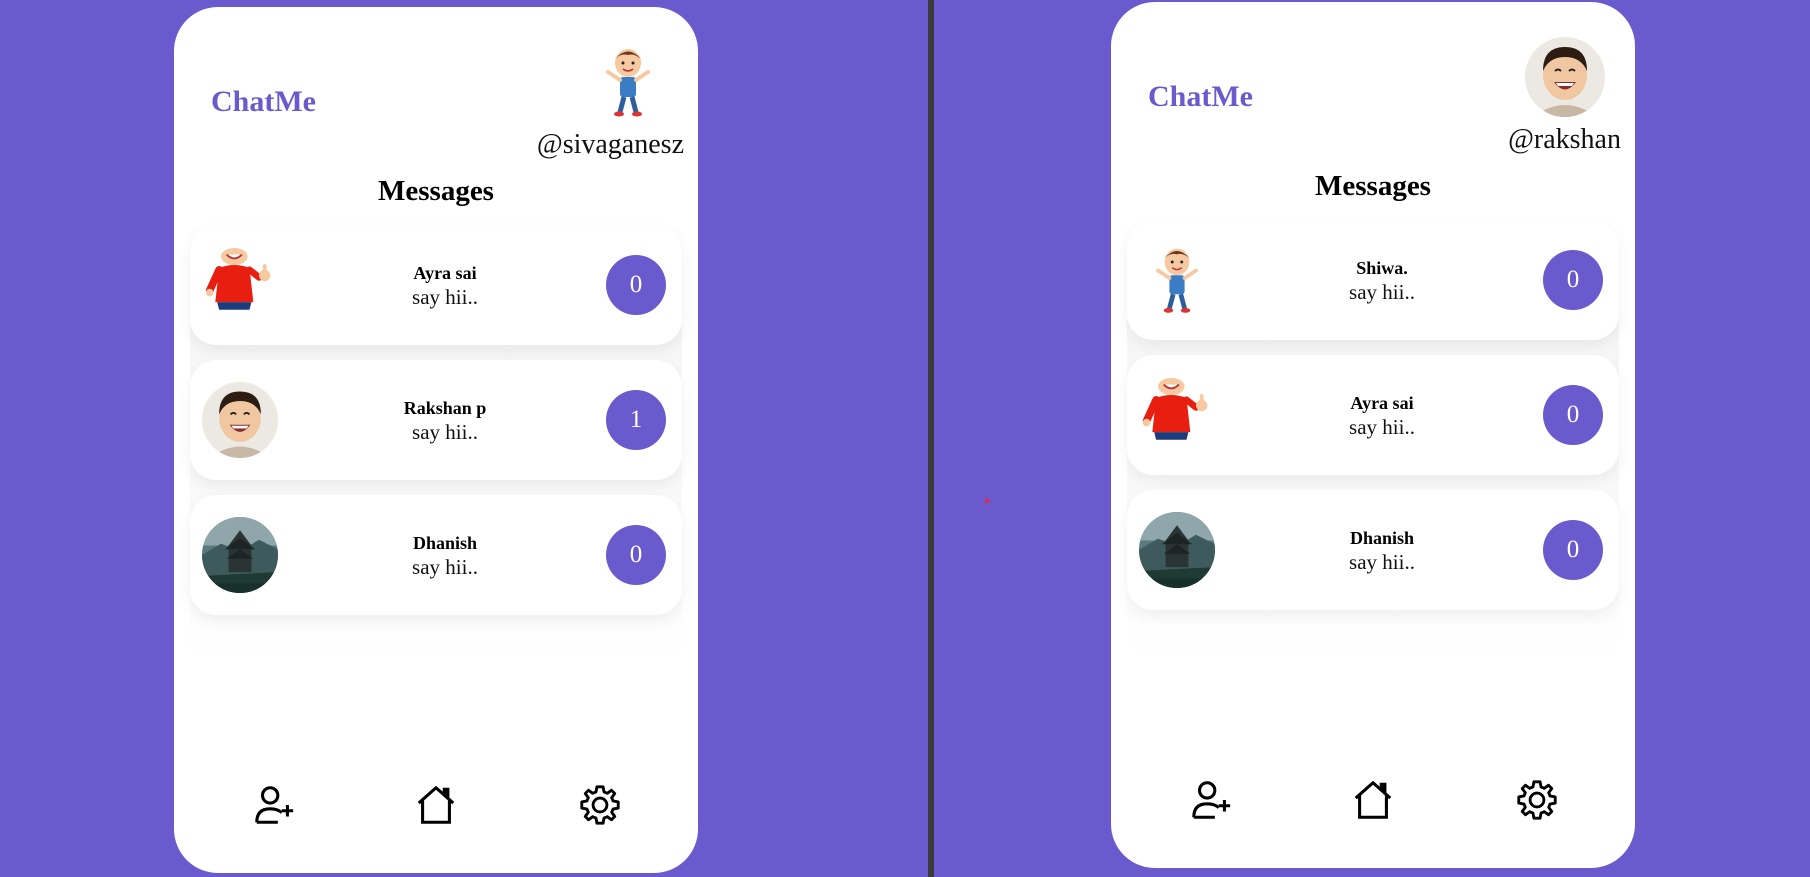  What do you see at coordinates (436, 420) in the screenshot?
I see `chat-item: Rakshan p say hii.. 1` at bounding box center [436, 420].